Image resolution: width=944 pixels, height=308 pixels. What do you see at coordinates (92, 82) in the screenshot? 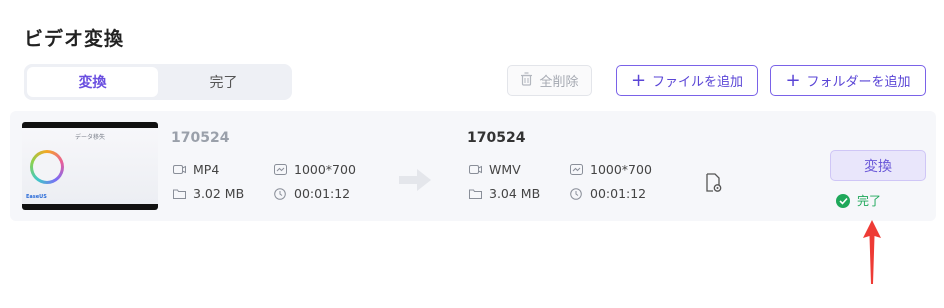
I see `tab-convert: 変換` at bounding box center [92, 82].